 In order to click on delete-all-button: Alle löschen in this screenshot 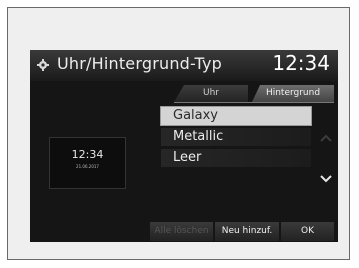, I will do `click(181, 231)`.